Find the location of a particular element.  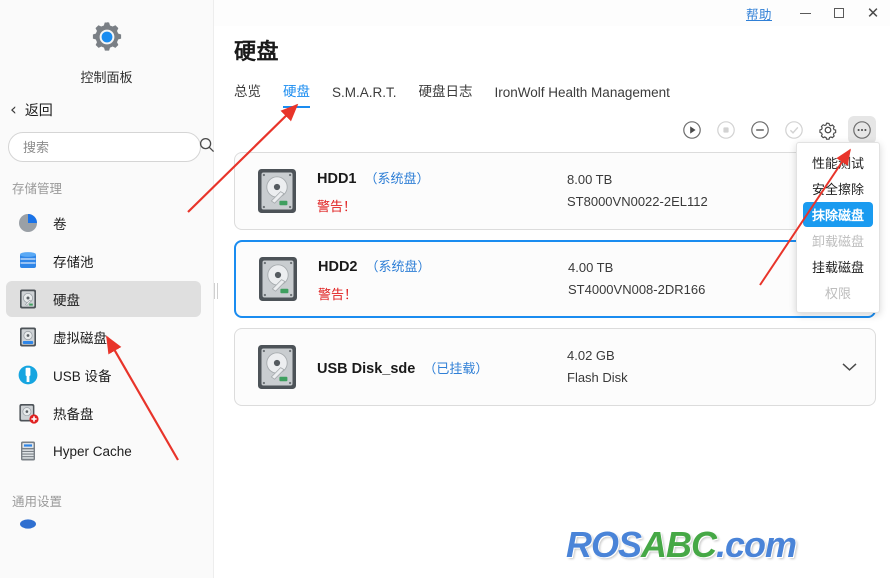

disk-meta: 4.00 TB ST4000VN008-2DR166 is located at coordinates (636, 279).